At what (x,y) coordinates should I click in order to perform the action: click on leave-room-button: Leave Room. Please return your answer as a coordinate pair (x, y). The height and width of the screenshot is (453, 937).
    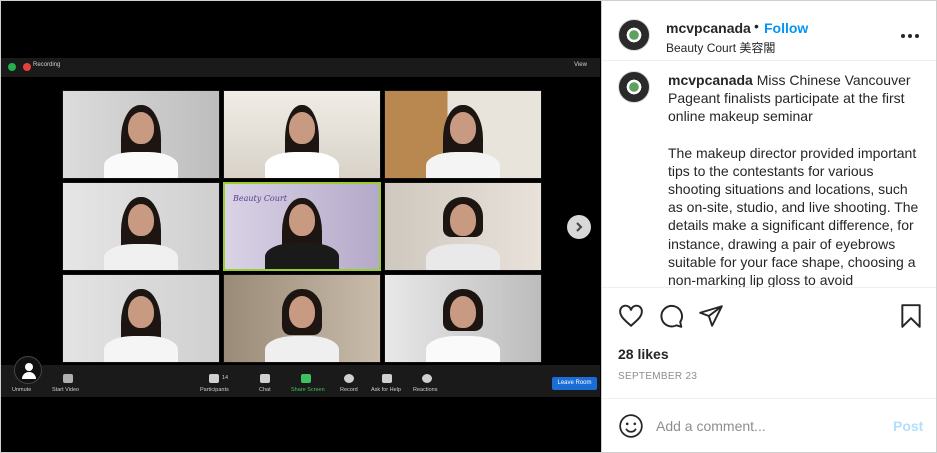
    Looking at the image, I should click on (574, 383).